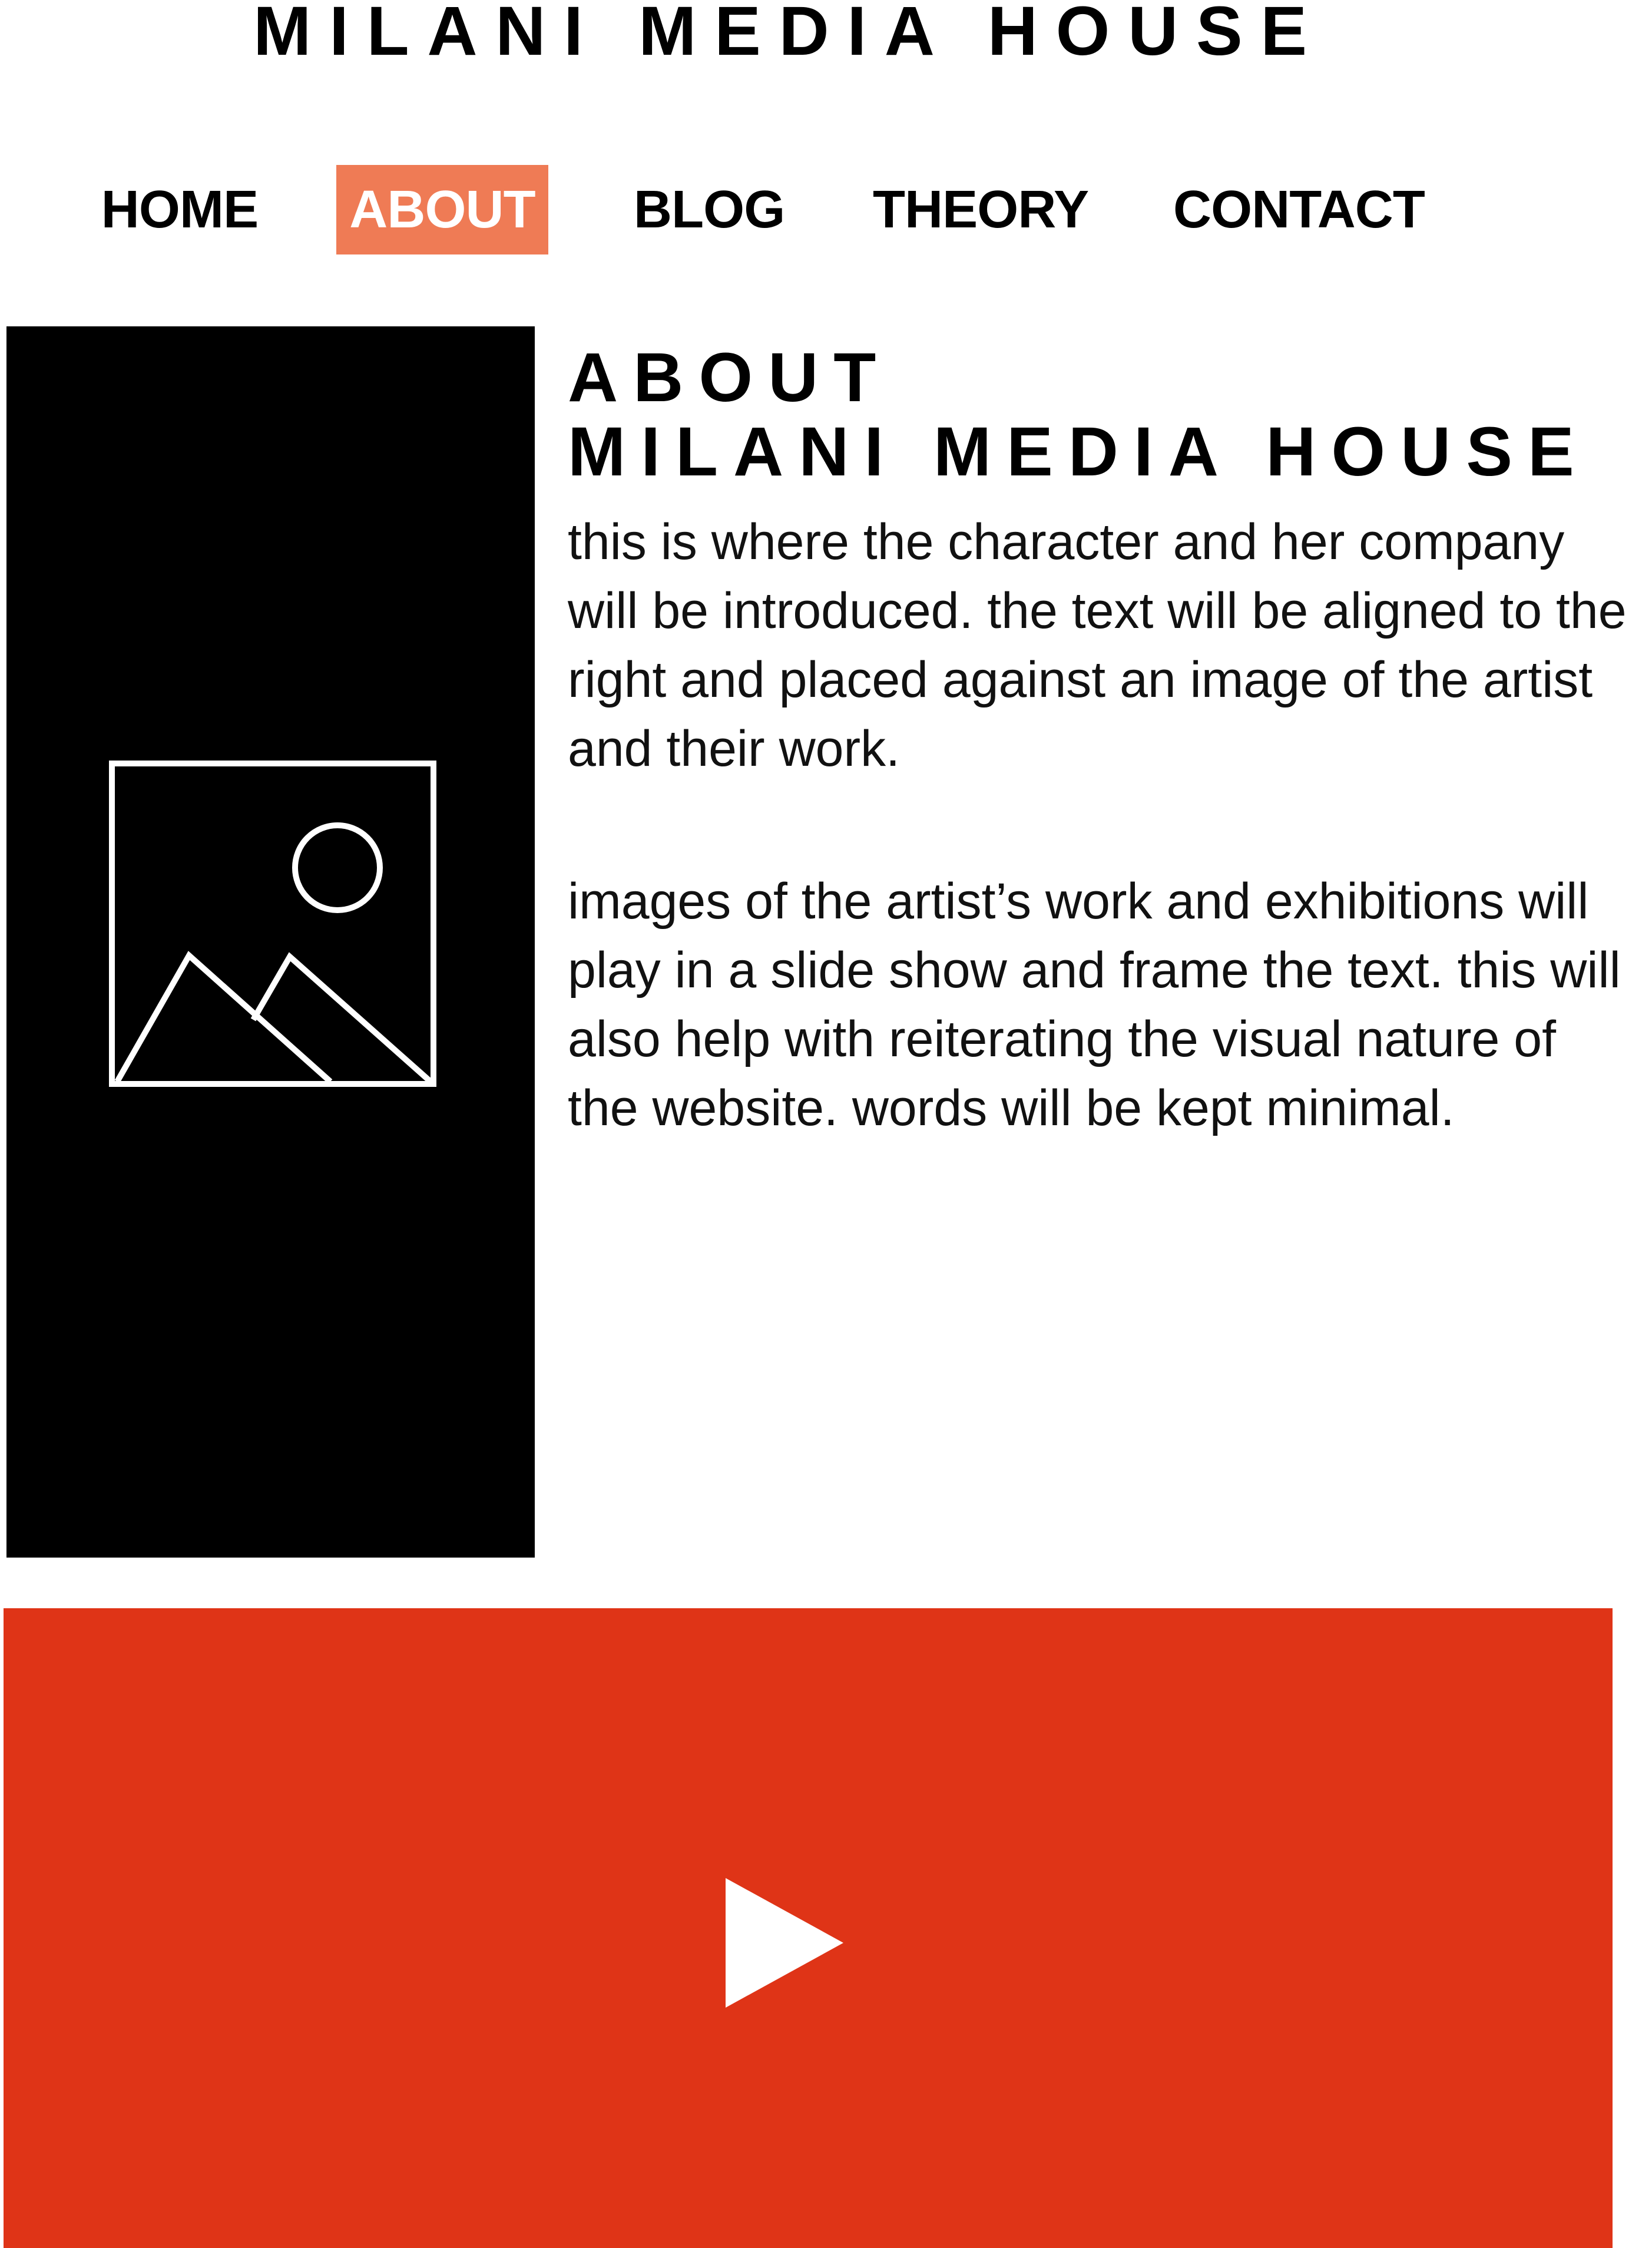  I want to click on play-icon, so click(785, 1943).